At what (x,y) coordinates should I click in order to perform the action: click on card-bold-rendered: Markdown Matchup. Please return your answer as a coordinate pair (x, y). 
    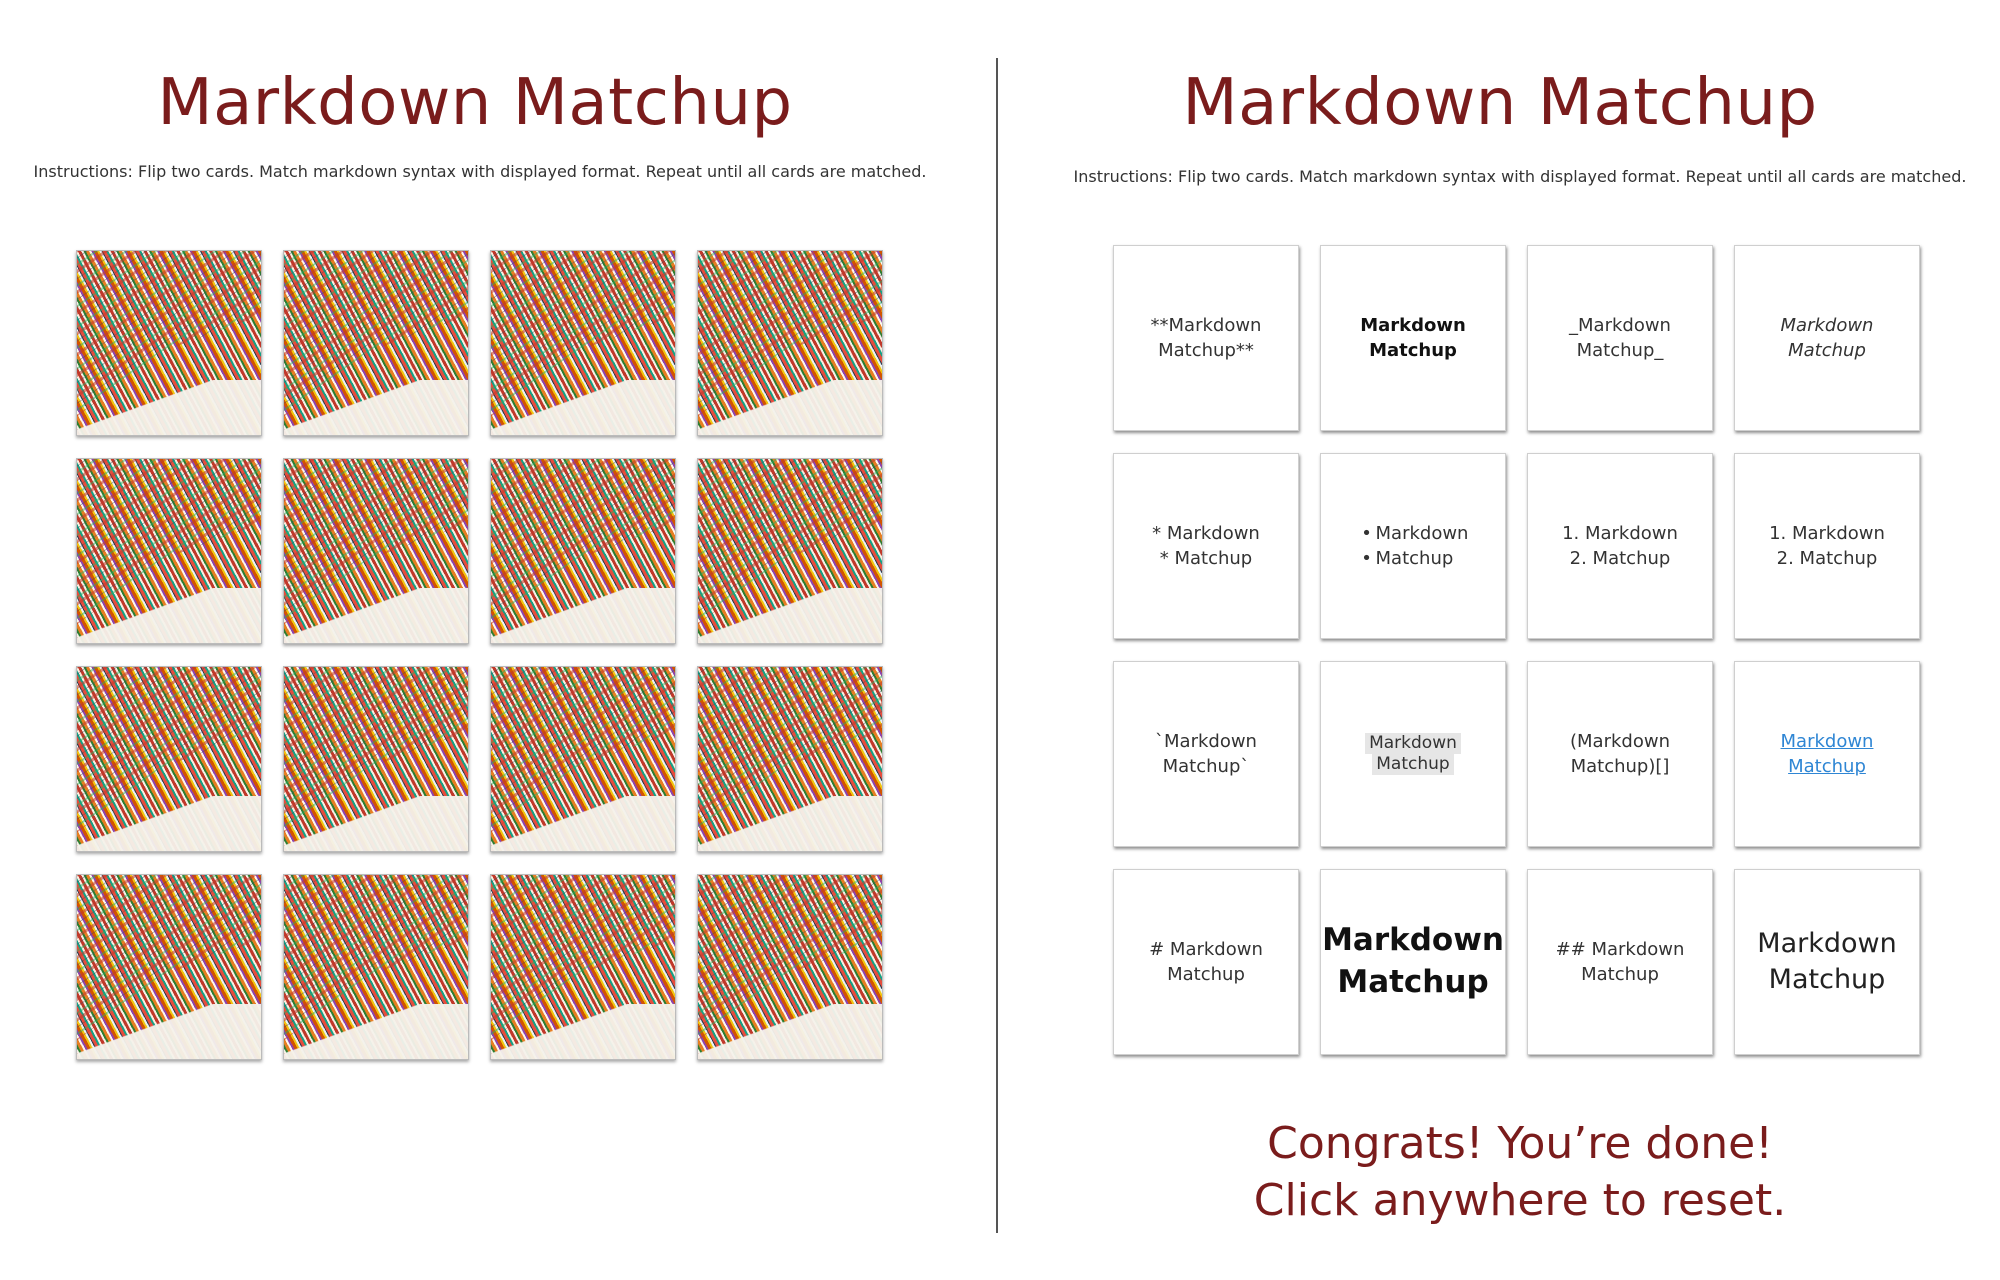
    Looking at the image, I should click on (1413, 338).